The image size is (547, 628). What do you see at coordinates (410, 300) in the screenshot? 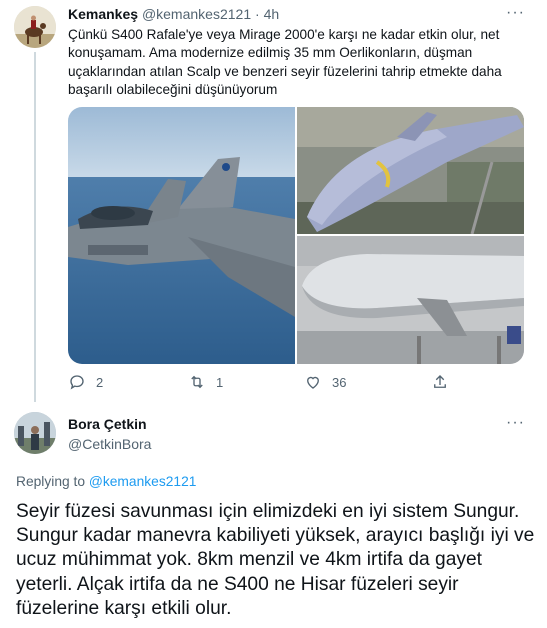
I see `cruise-missile-closeup-photo` at bounding box center [410, 300].